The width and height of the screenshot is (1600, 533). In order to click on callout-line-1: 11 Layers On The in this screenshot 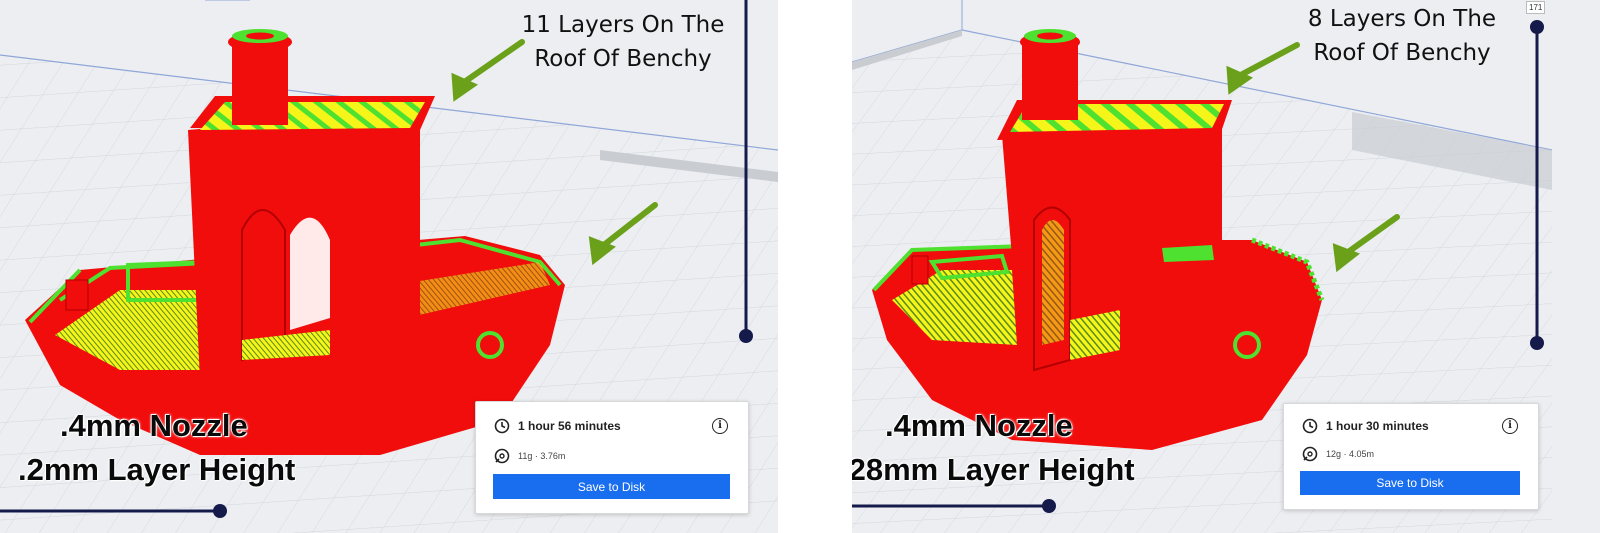, I will do `click(623, 25)`.